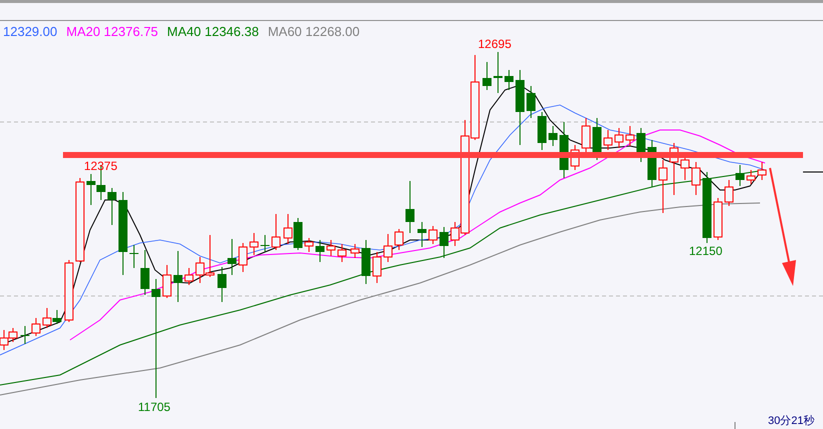 This screenshot has height=429, width=823. I want to click on legend-value: MA20 12376.75, so click(112, 31).